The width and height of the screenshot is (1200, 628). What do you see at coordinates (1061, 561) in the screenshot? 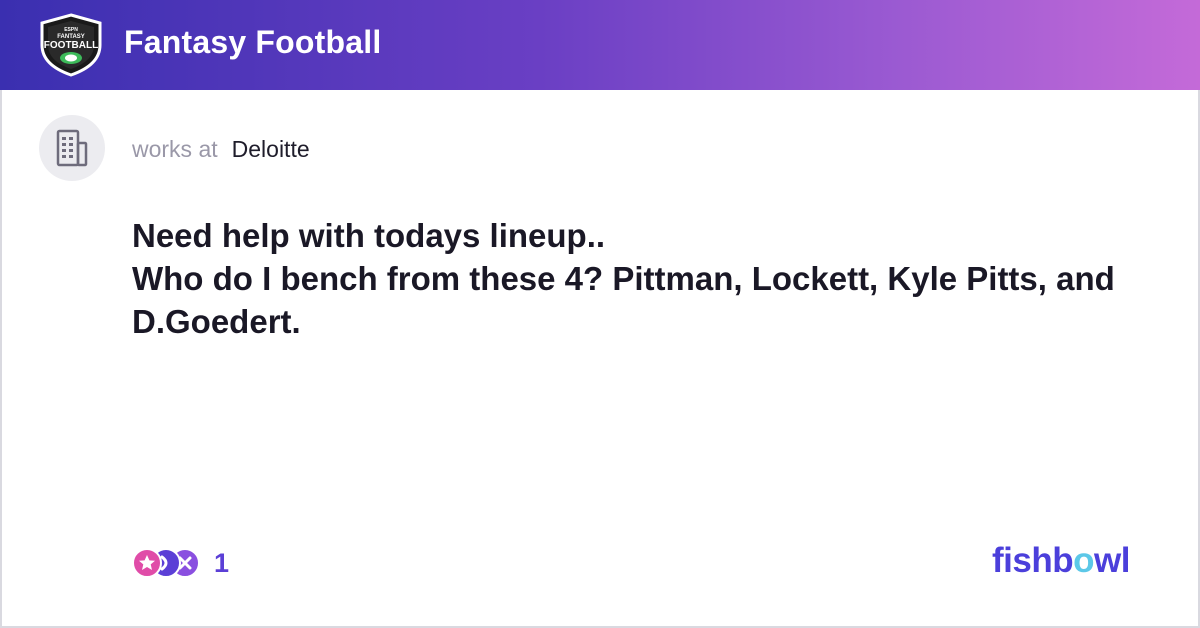
I see `fishbowl-logo: fishbowl` at bounding box center [1061, 561].